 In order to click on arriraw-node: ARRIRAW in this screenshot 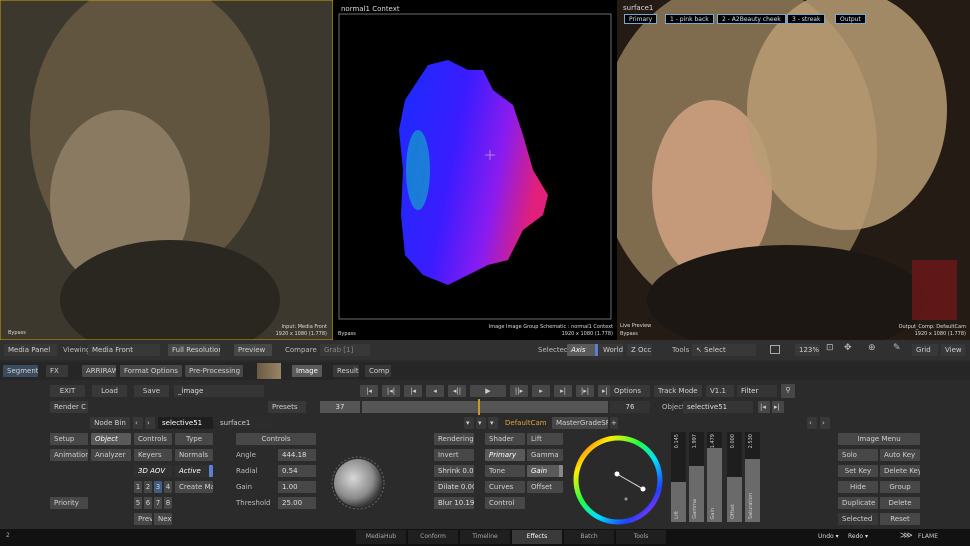, I will do `click(99, 371)`.